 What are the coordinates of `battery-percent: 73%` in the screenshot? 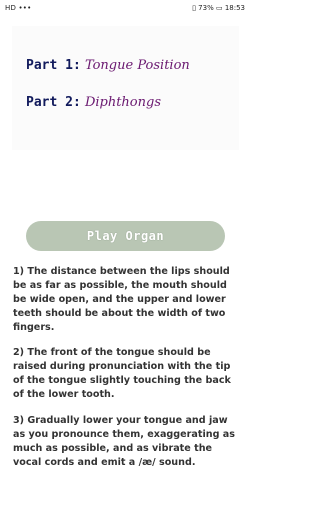 It's located at (206, 8).